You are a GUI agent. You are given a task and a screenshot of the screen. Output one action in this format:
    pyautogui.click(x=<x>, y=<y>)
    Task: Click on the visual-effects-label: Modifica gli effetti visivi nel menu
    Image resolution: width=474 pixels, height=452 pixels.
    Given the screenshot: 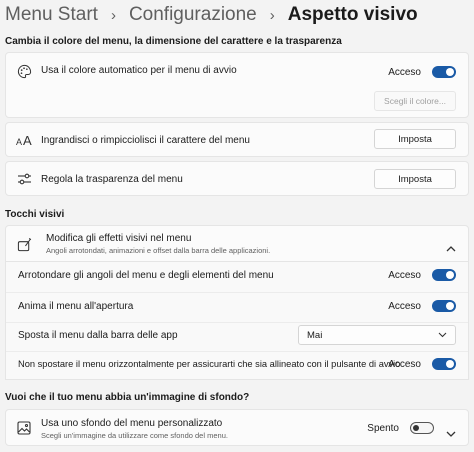 What is the action you would take?
    pyautogui.click(x=119, y=238)
    